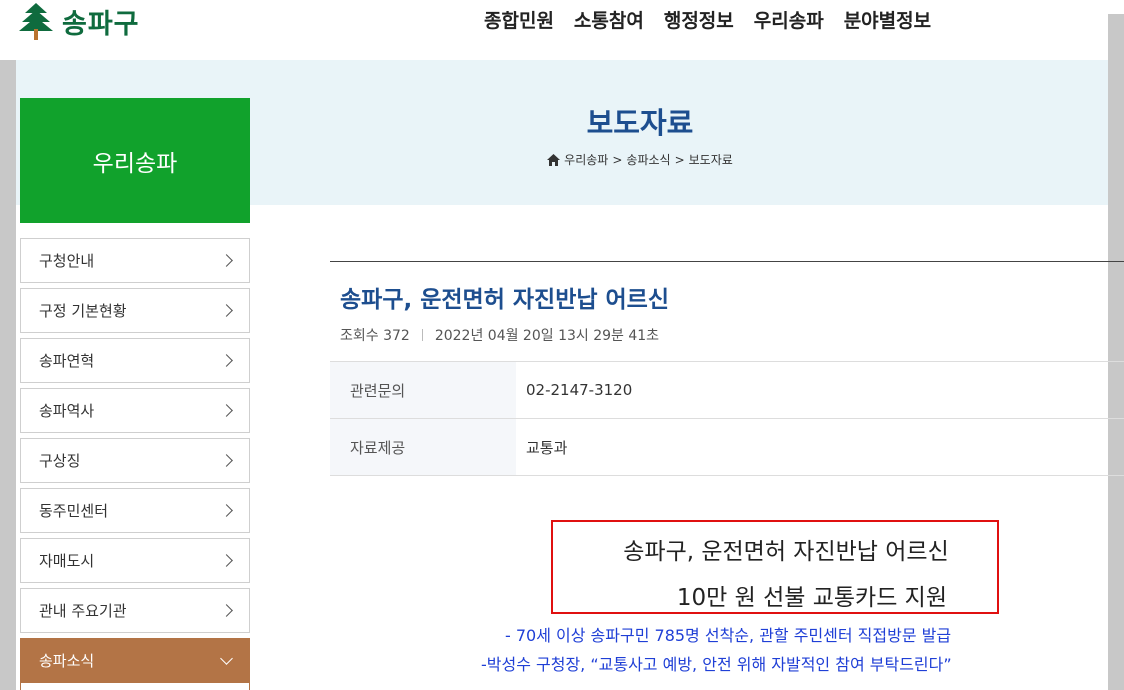 The height and width of the screenshot is (690, 1124). Describe the element at coordinates (101, 24) in the screenshot. I see `logo-text: 송파구` at that location.